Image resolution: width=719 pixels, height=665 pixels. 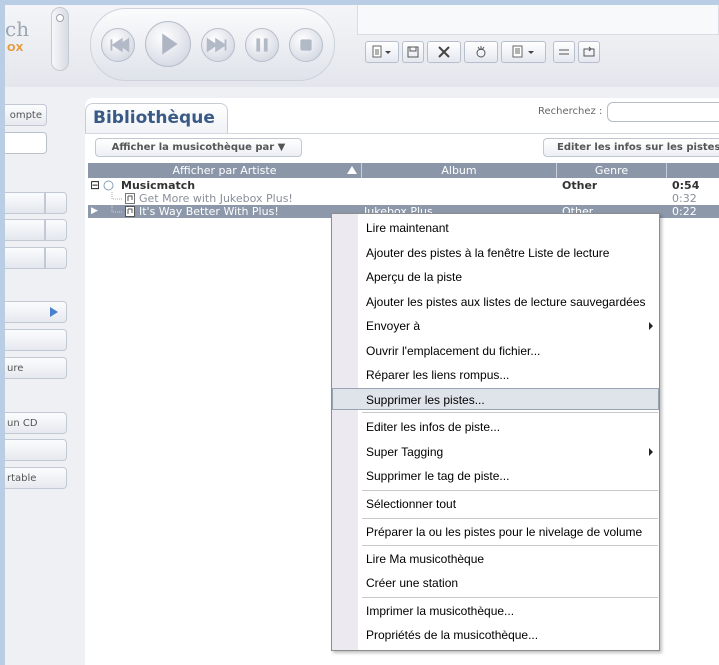 I want to click on grid-header: Afficher par Artiste Album Genre, so click(x=403, y=170).